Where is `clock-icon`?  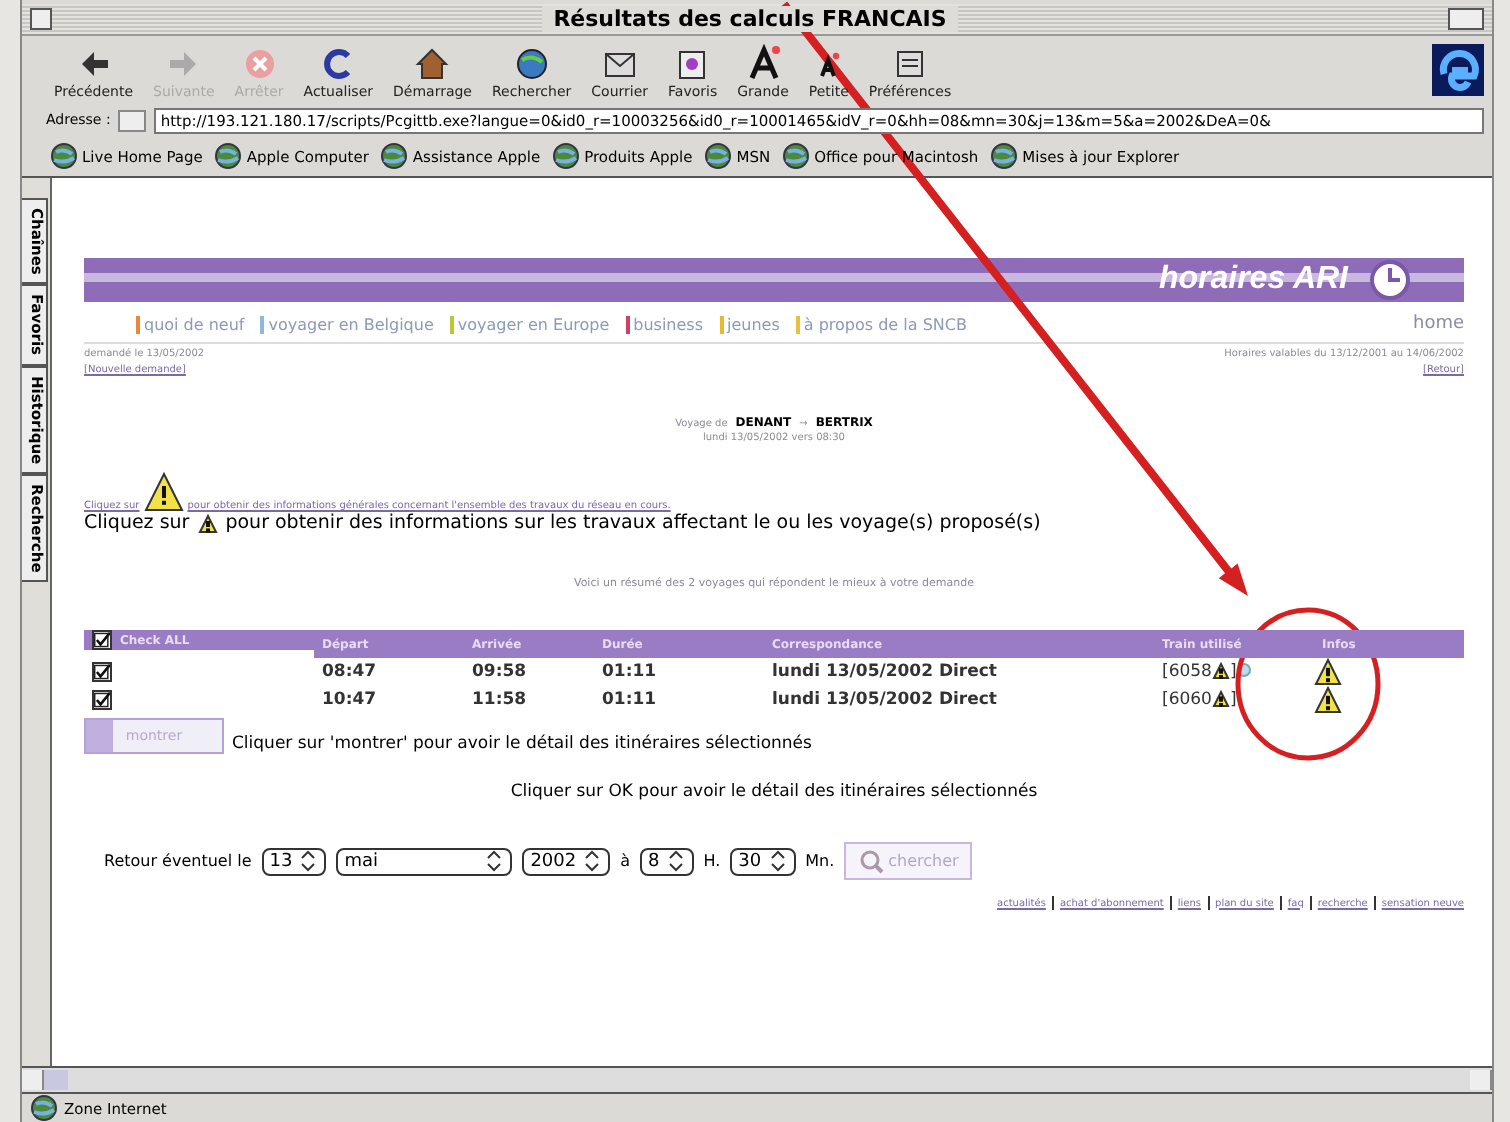 clock-icon is located at coordinates (1390, 280).